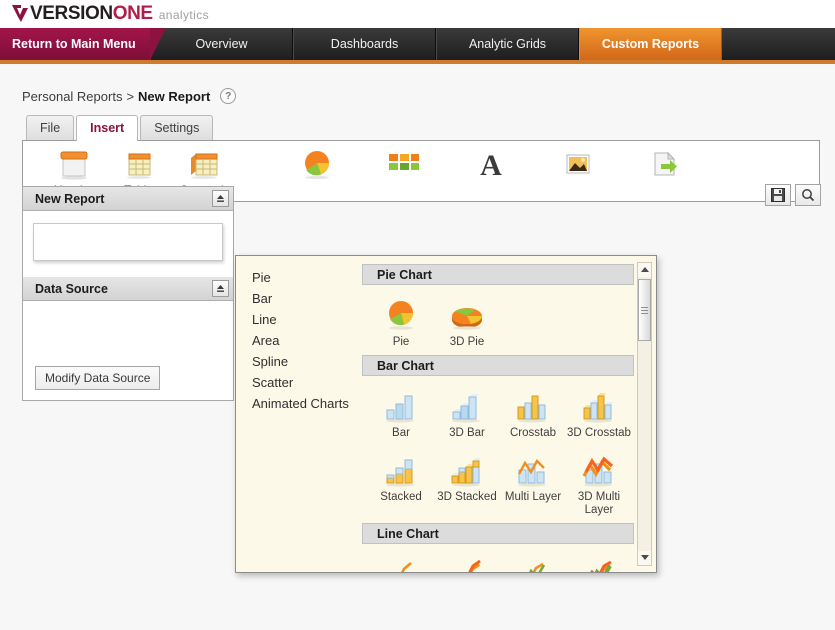 This screenshot has height=630, width=835. I want to click on chart-option-stacked: Stacked, so click(401, 483).